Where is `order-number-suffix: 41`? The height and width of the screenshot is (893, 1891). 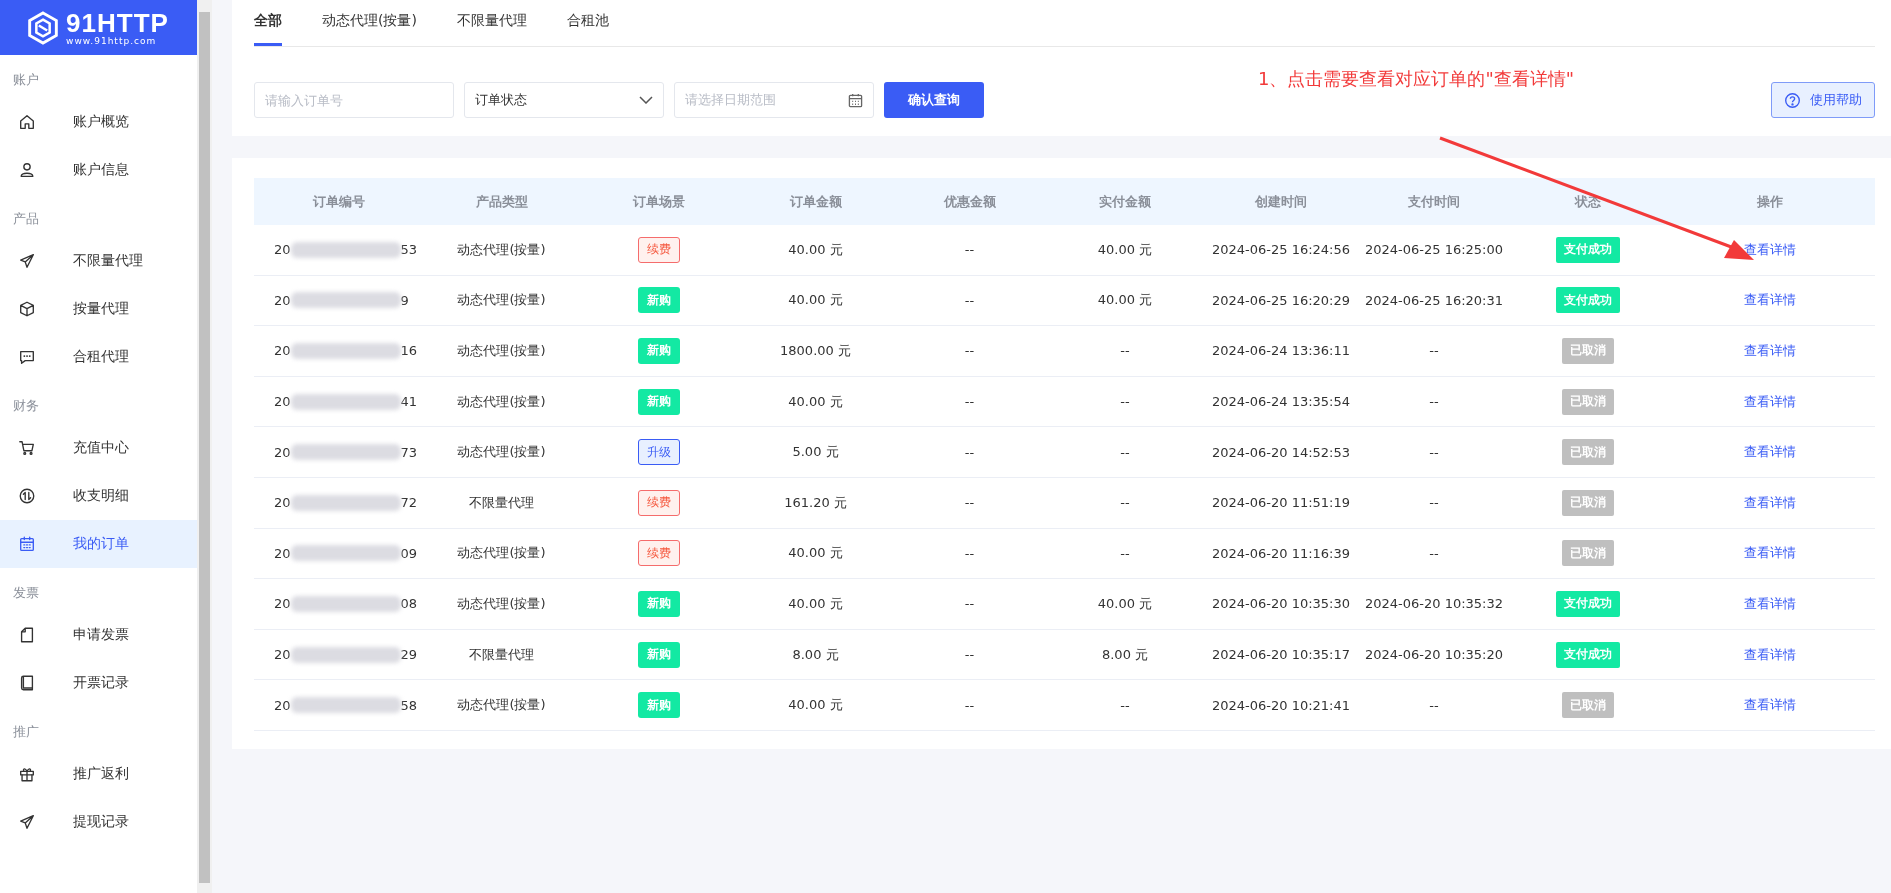
order-number-suffix: 41 is located at coordinates (409, 402).